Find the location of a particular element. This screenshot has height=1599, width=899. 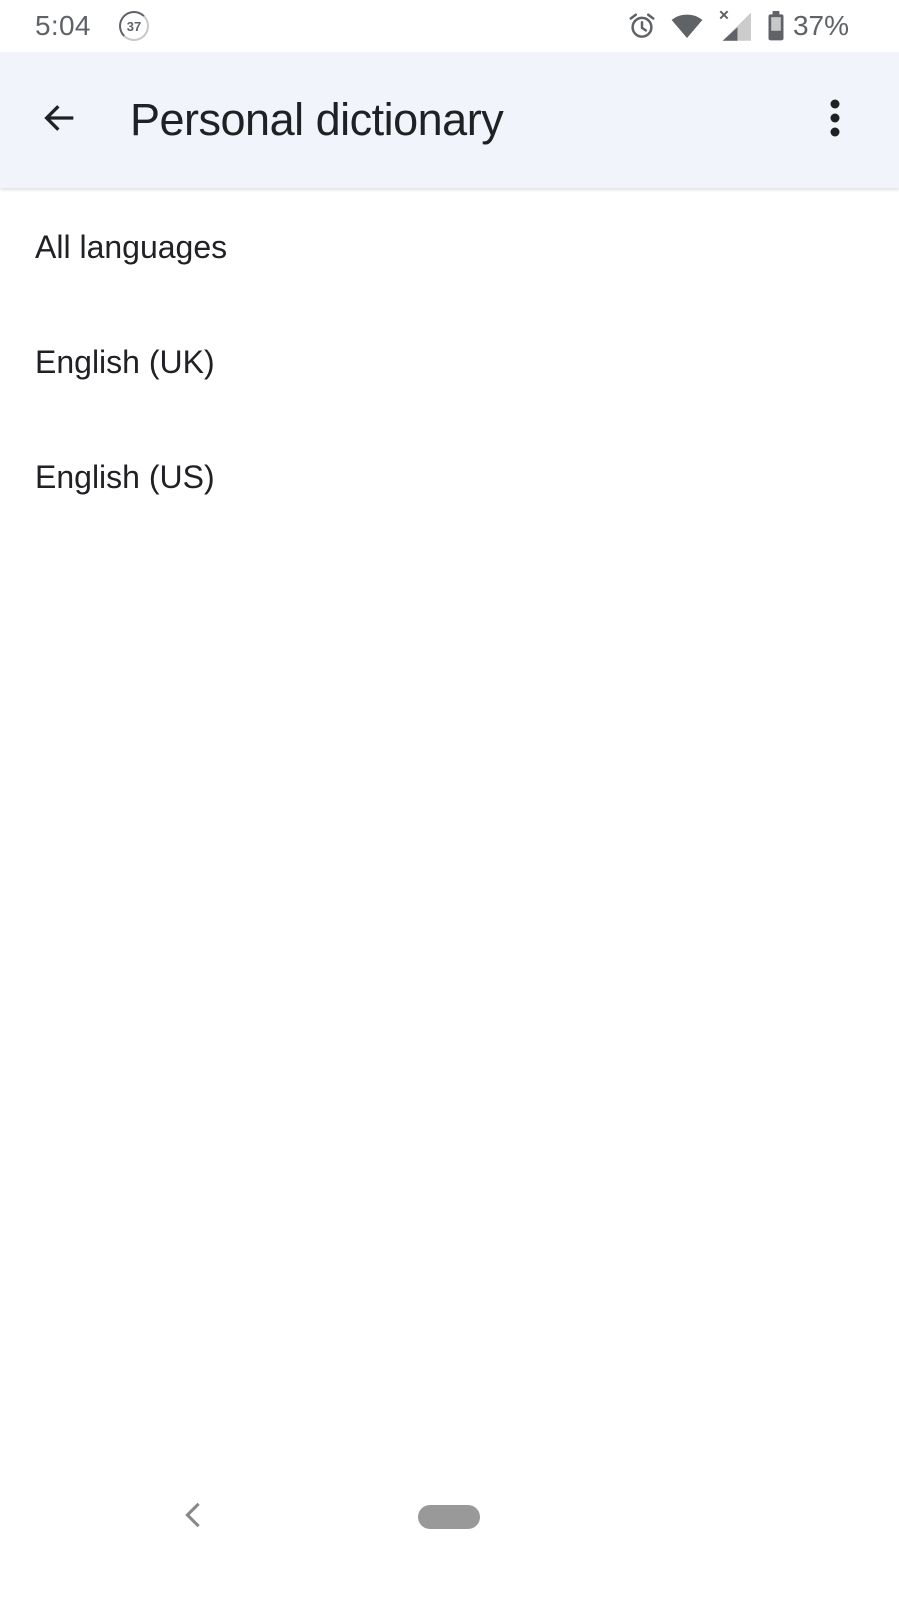

language-item-english-us: English (US) is located at coordinates (449, 477).